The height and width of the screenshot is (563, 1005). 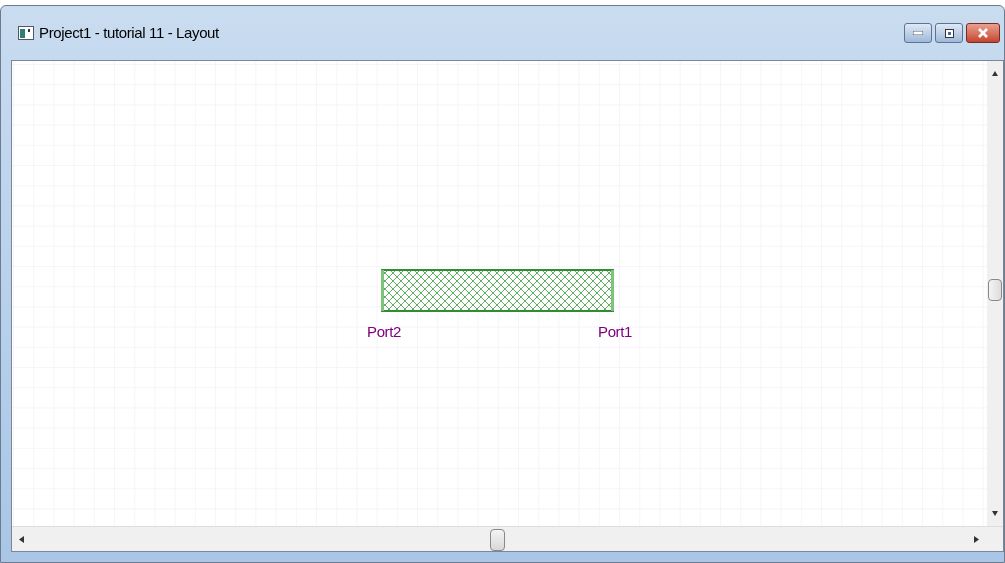 I want to click on port-label: Port2, so click(x=384, y=332).